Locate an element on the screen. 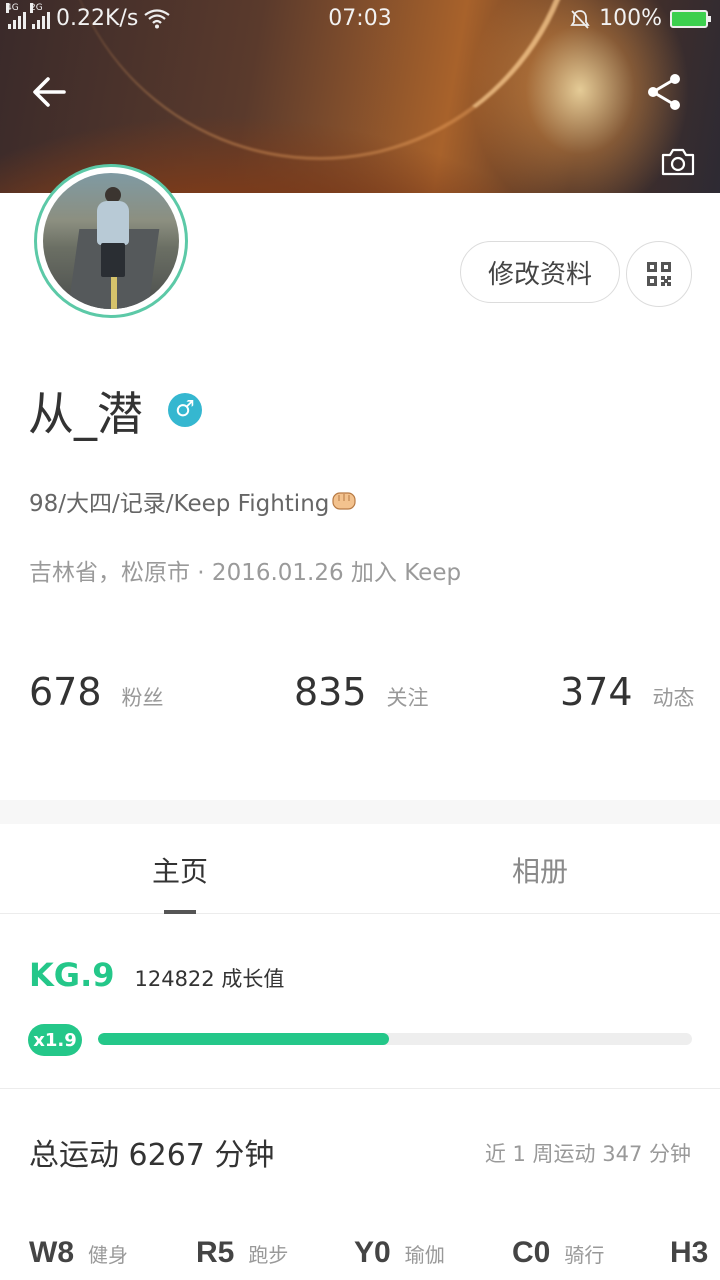  stat-following: 835 关注 is located at coordinates (361, 692).